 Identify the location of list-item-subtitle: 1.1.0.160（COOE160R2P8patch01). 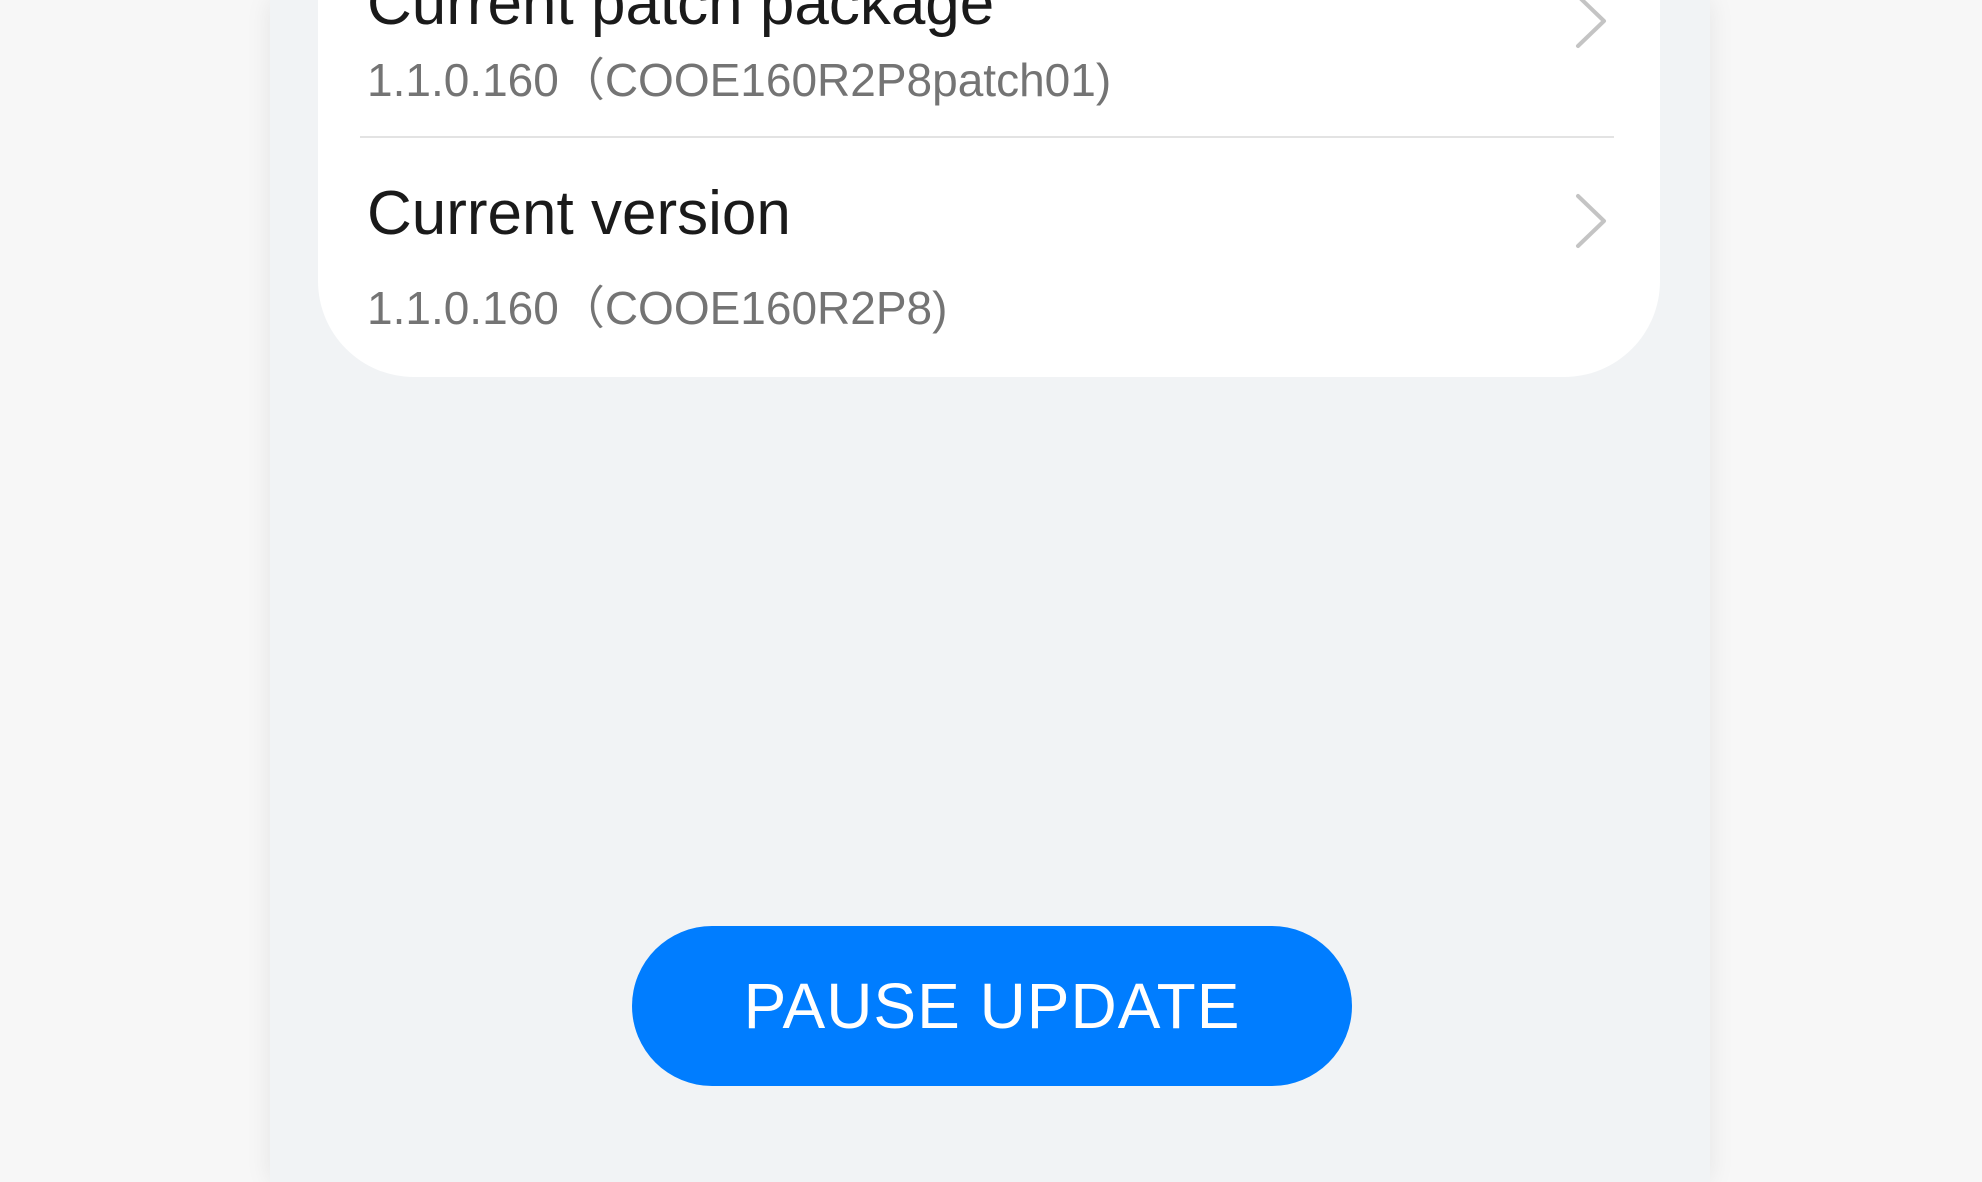
(739, 80).